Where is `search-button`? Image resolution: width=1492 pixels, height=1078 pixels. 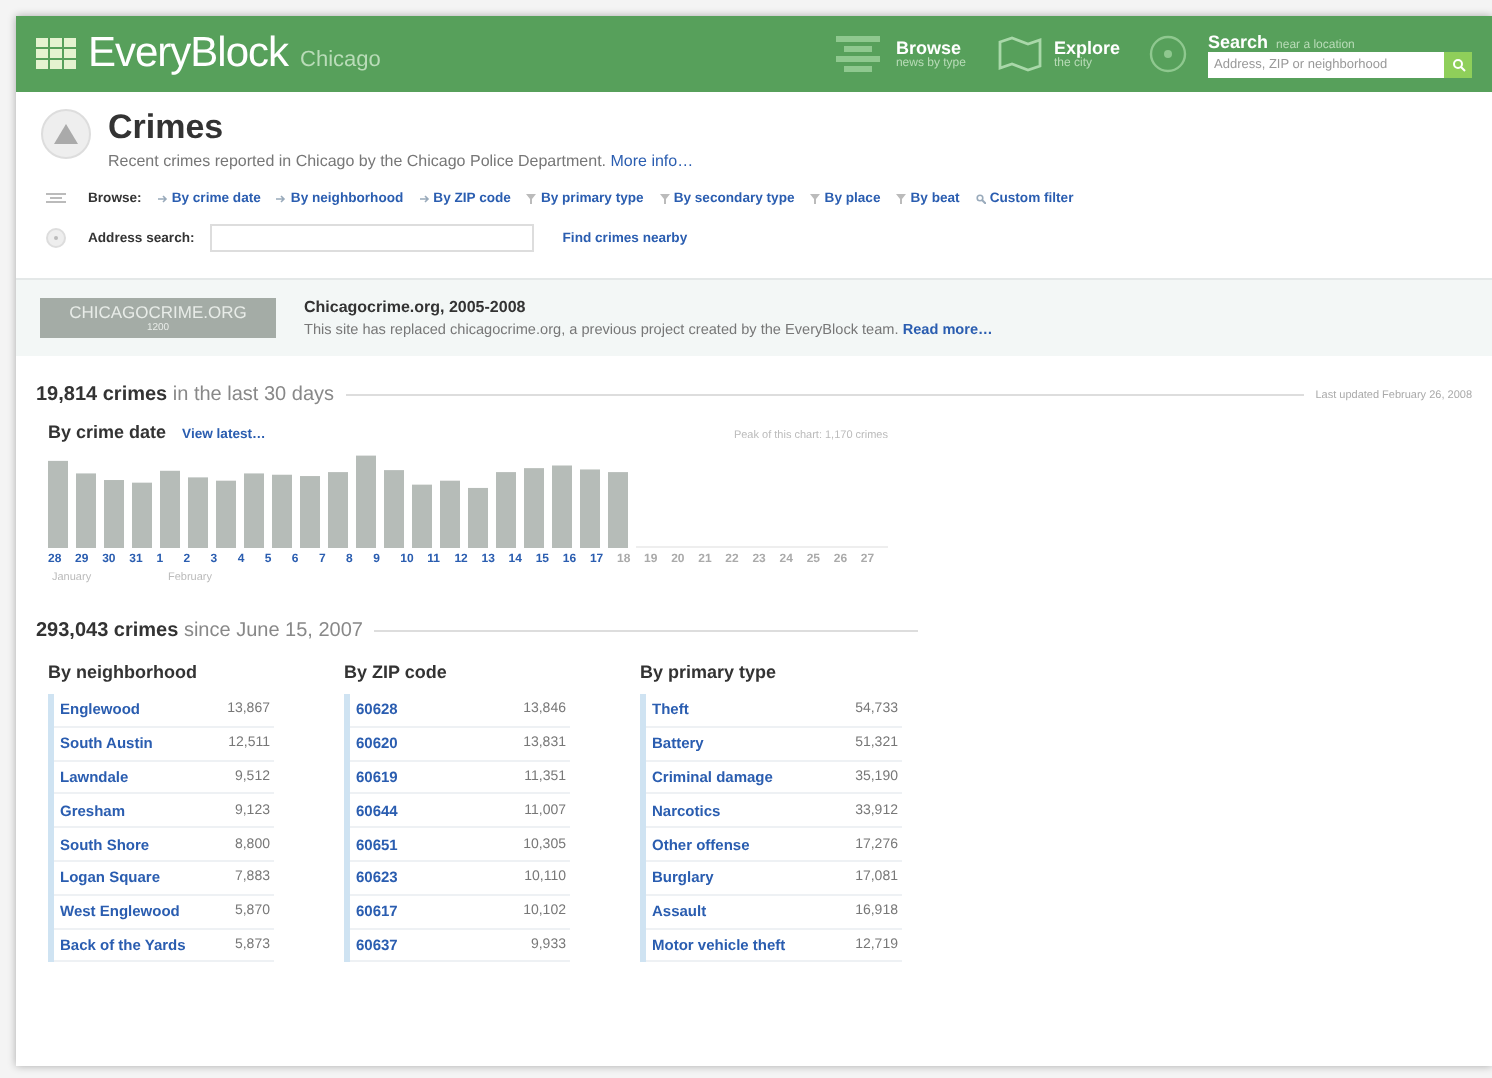
search-button is located at coordinates (1458, 64).